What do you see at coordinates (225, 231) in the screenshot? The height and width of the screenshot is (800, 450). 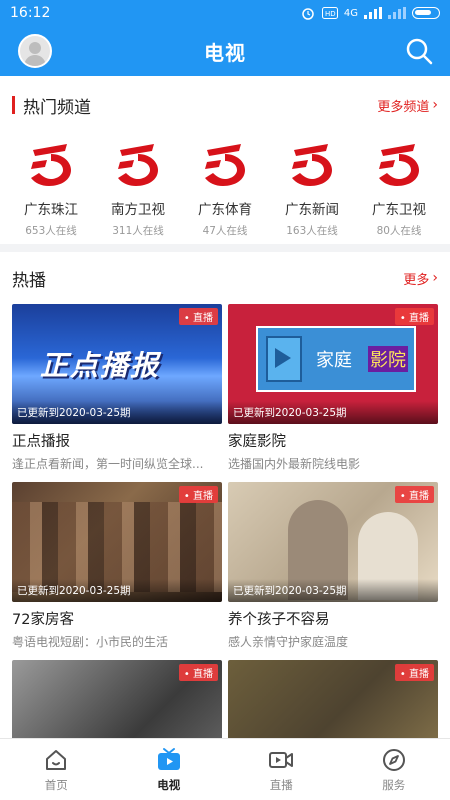 I see `channel-online-count: 47人在线` at bounding box center [225, 231].